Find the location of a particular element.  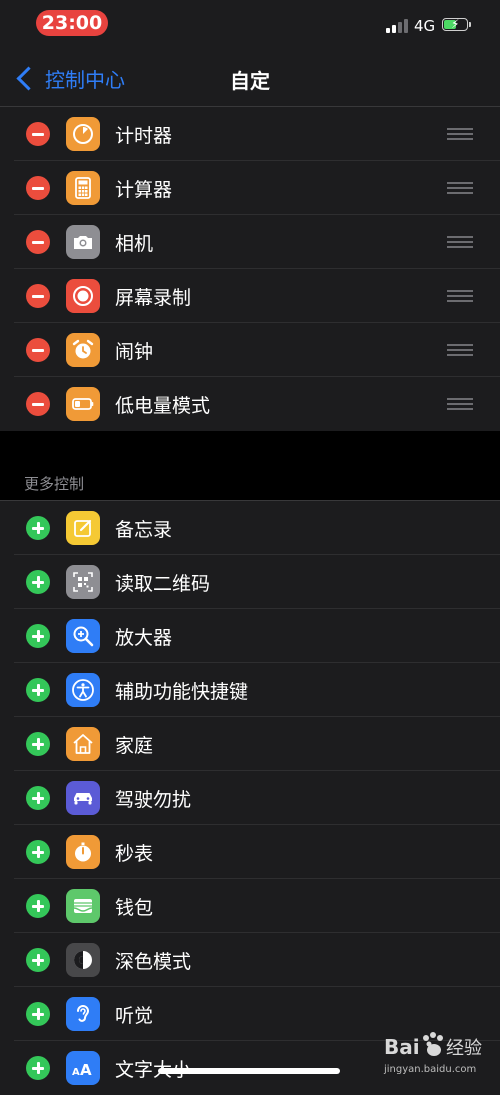

control-label: 辅助功能快捷键 is located at coordinates (182, 692).